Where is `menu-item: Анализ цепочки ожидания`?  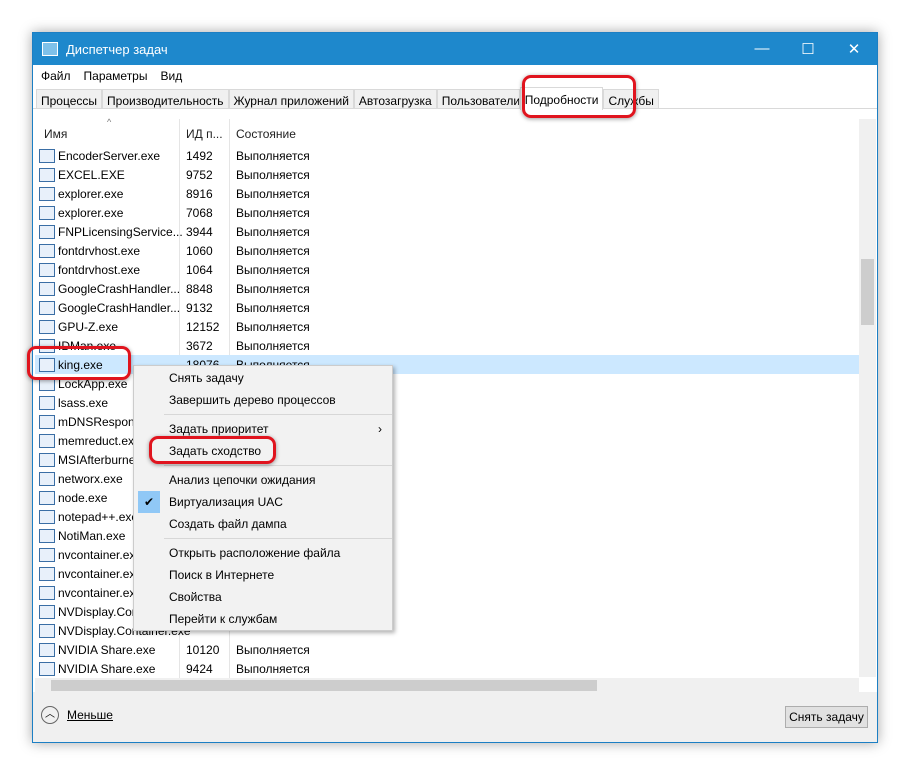
menu-item: Анализ цепочки ожидания is located at coordinates (263, 480).